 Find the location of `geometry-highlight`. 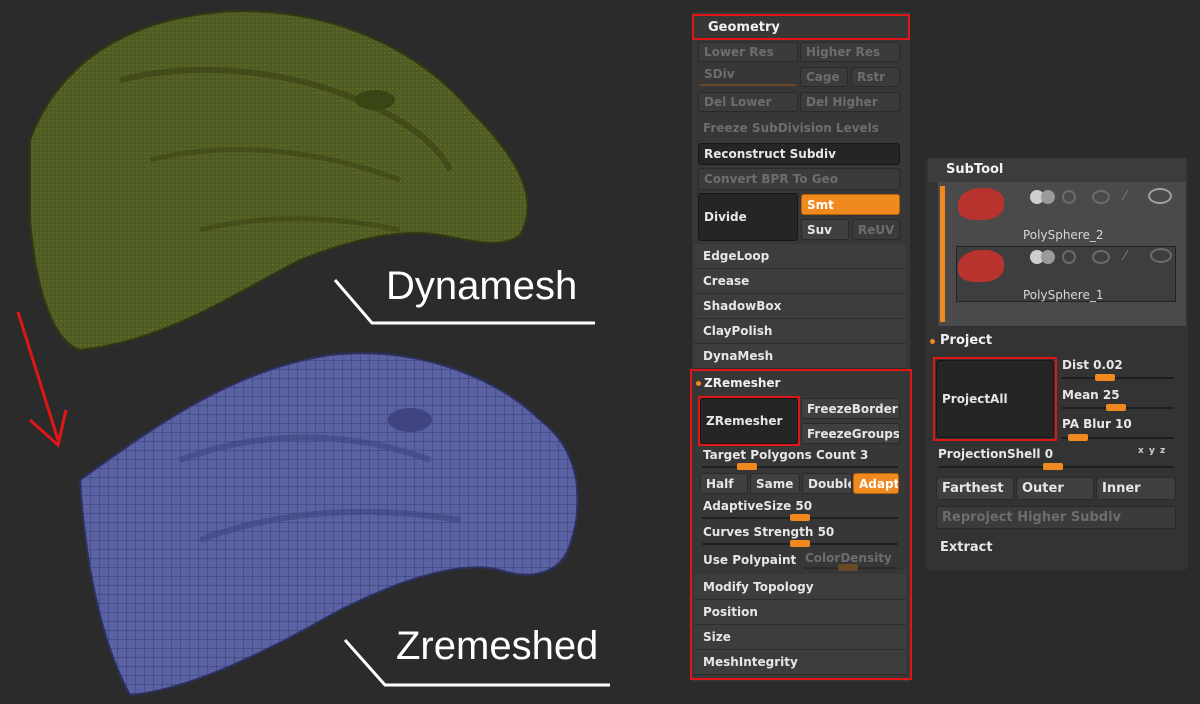

geometry-highlight is located at coordinates (801, 27).